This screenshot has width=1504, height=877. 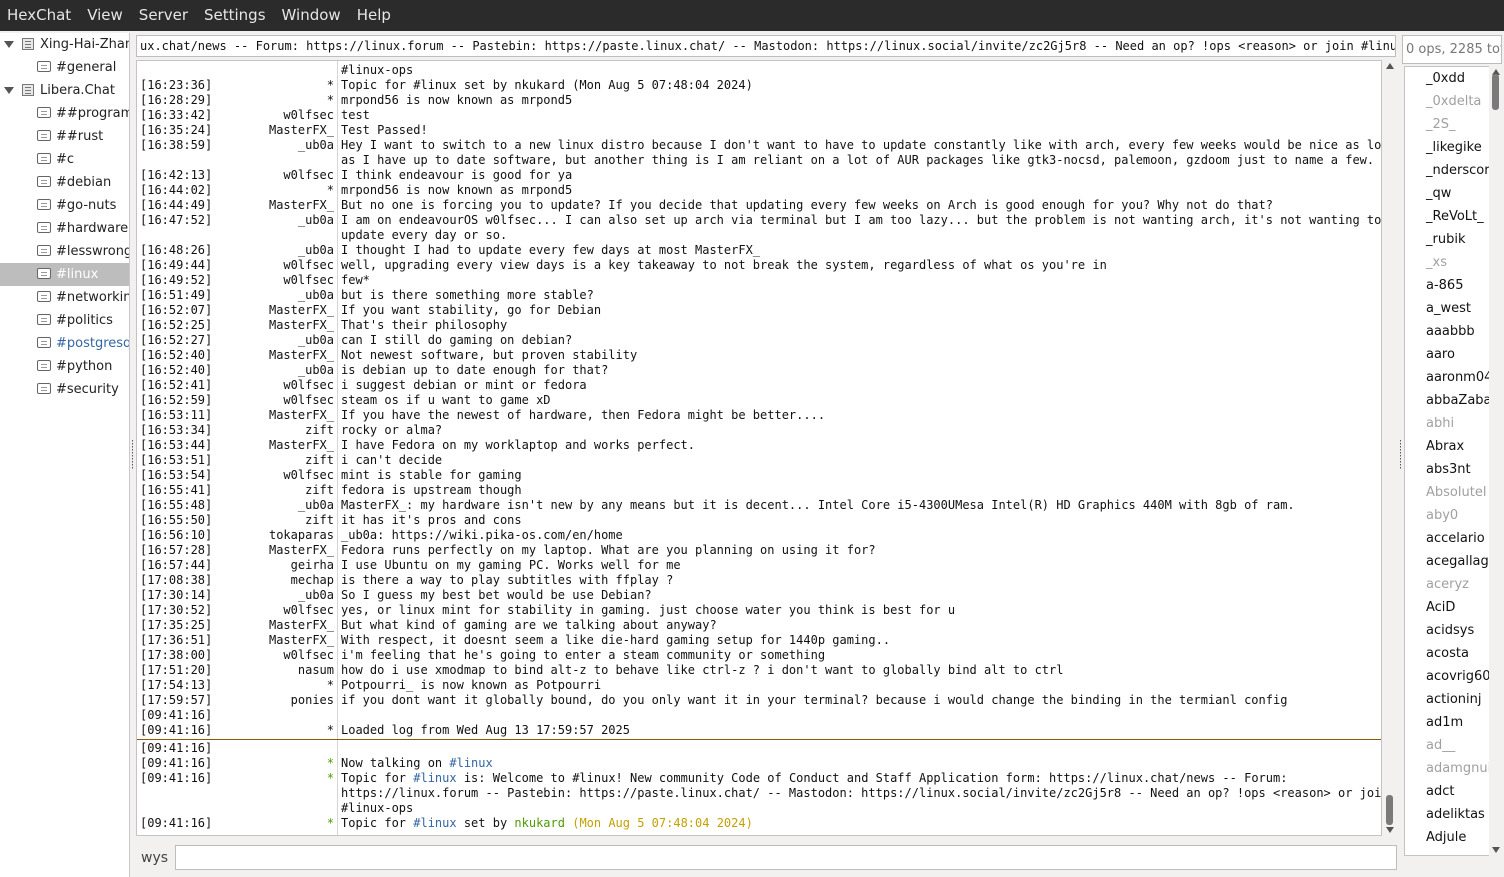 What do you see at coordinates (64, 182) in the screenshot?
I see `channel-item: #debian` at bounding box center [64, 182].